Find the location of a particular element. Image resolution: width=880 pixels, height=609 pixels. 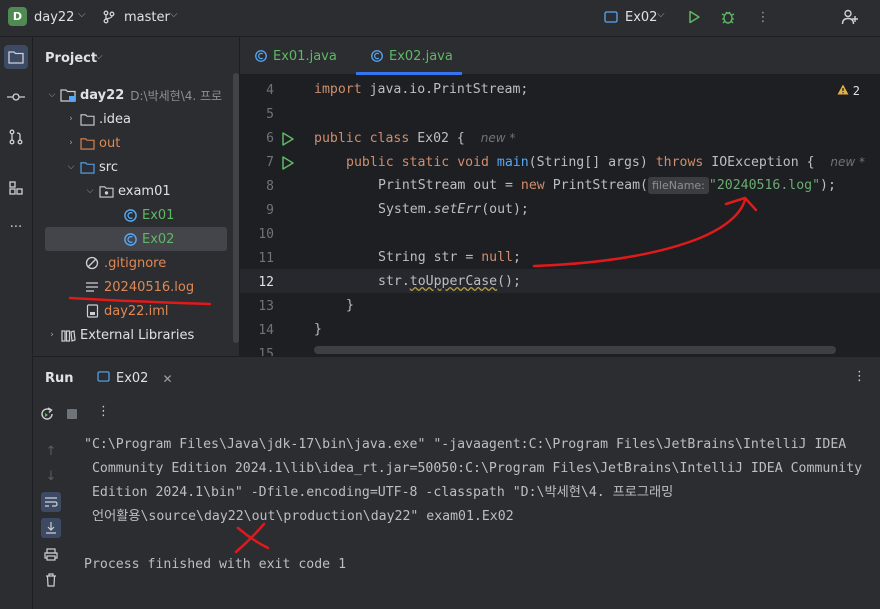

excluded-folder-icon is located at coordinates (87, 143).